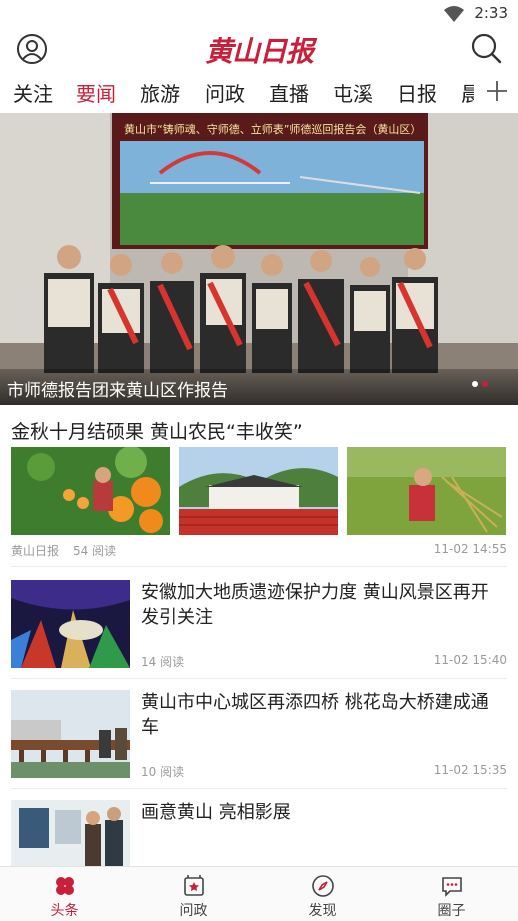 The height and width of the screenshot is (921, 518). Describe the element at coordinates (289, 92) in the screenshot. I see `tab-zhibo: 直播` at that location.